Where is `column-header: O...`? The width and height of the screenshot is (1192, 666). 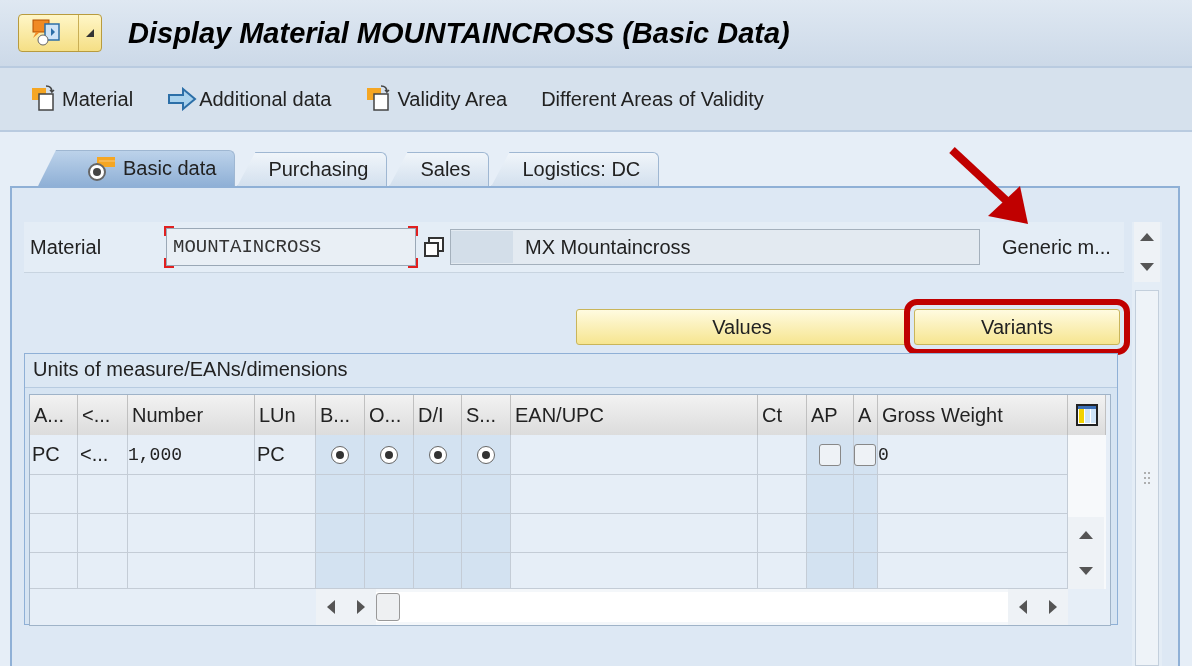 column-header: O... is located at coordinates (389, 415).